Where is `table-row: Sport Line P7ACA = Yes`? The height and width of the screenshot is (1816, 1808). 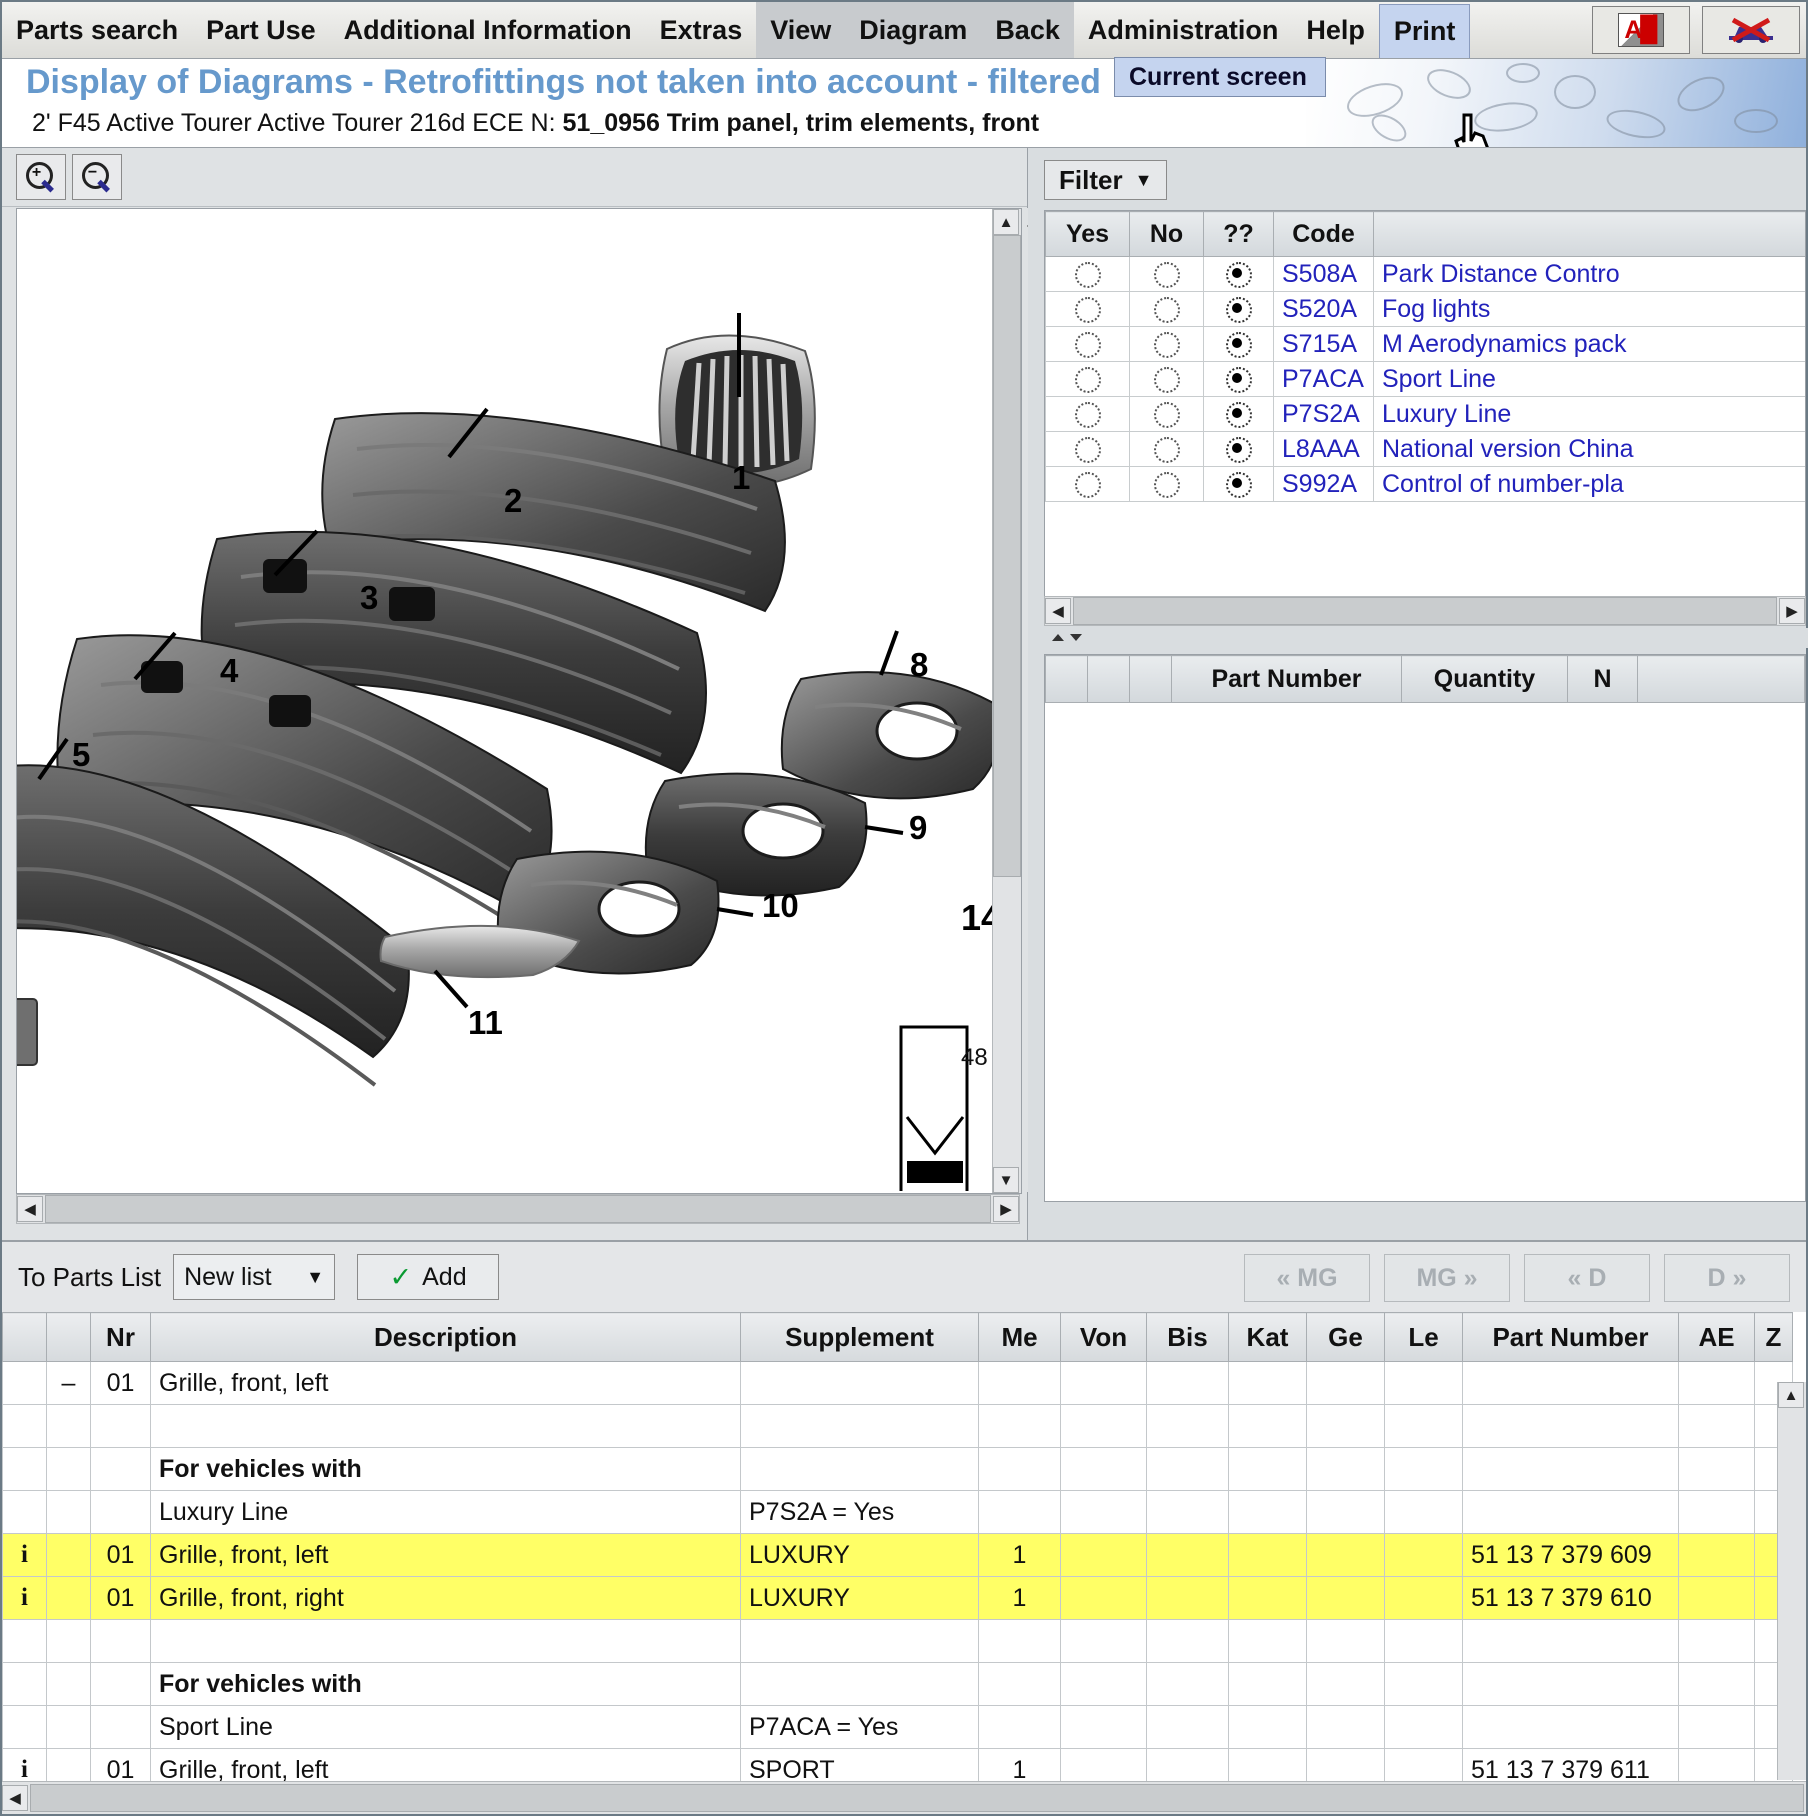 table-row: Sport Line P7ACA = Yes is located at coordinates (897, 1727).